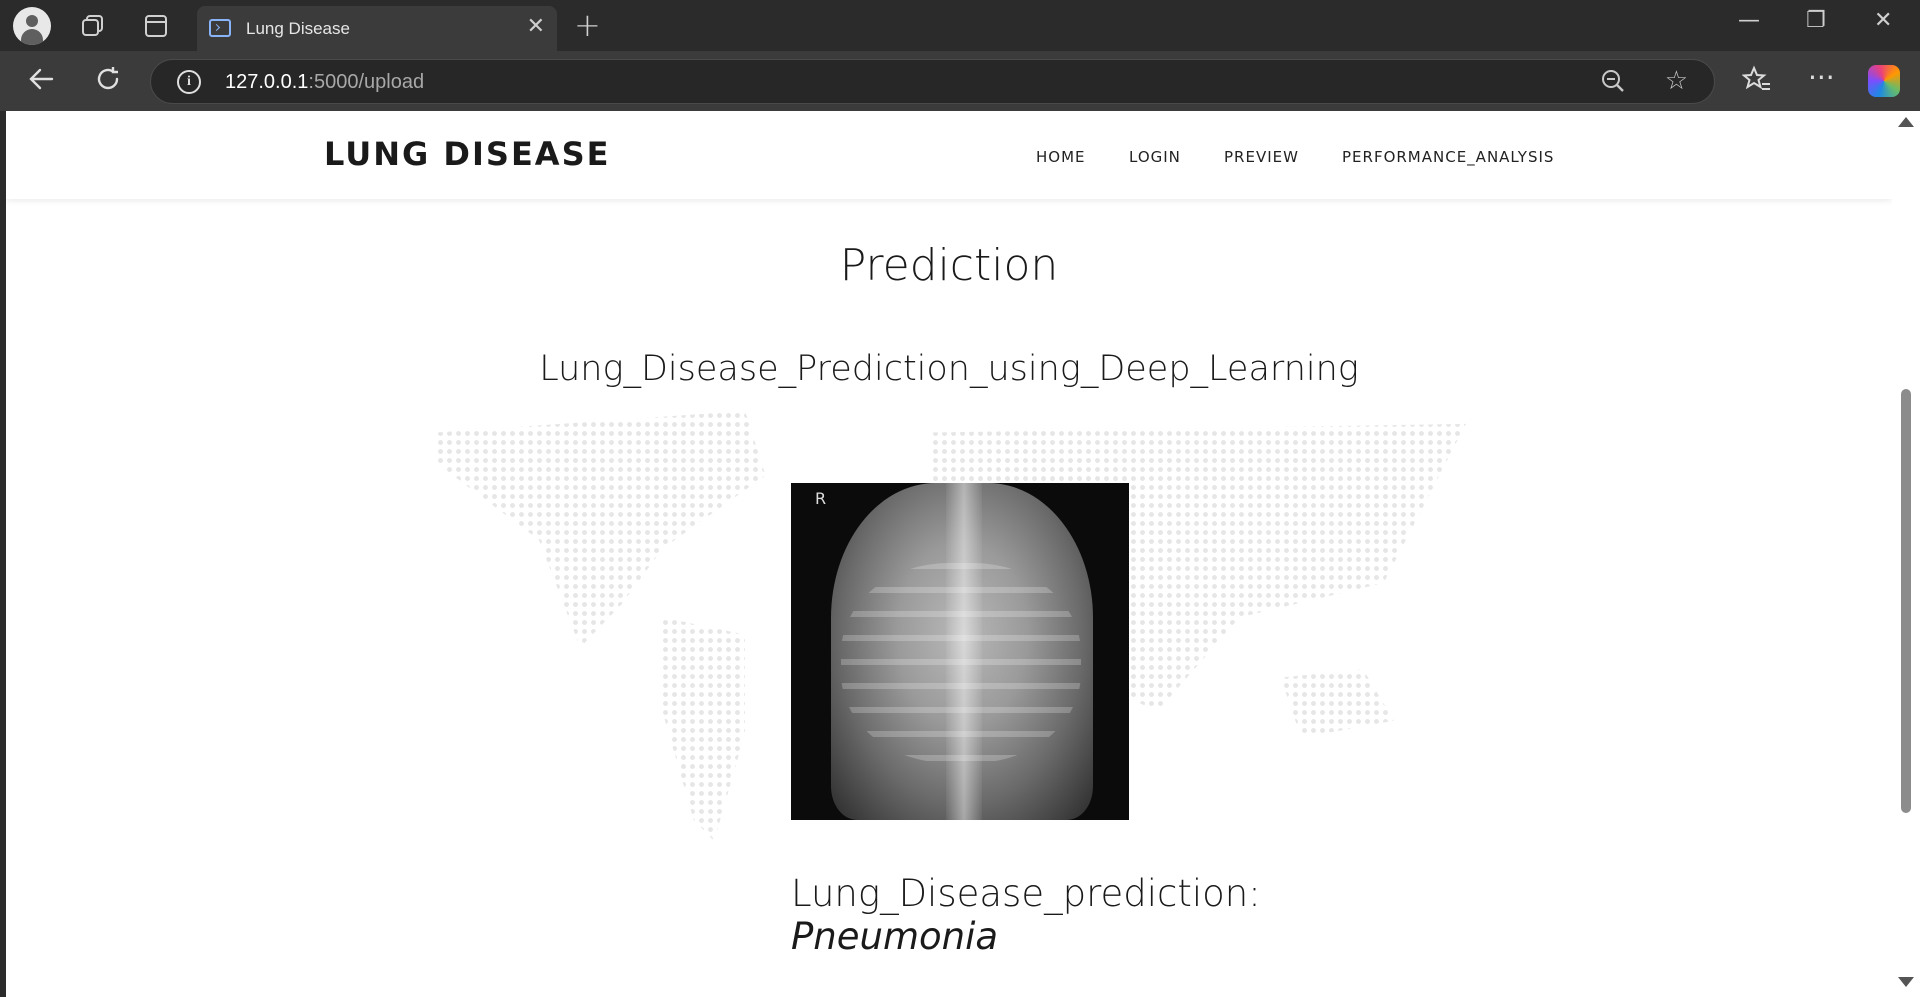  Describe the element at coordinates (1906, 982) in the screenshot. I see `scroll-down-icon` at that location.